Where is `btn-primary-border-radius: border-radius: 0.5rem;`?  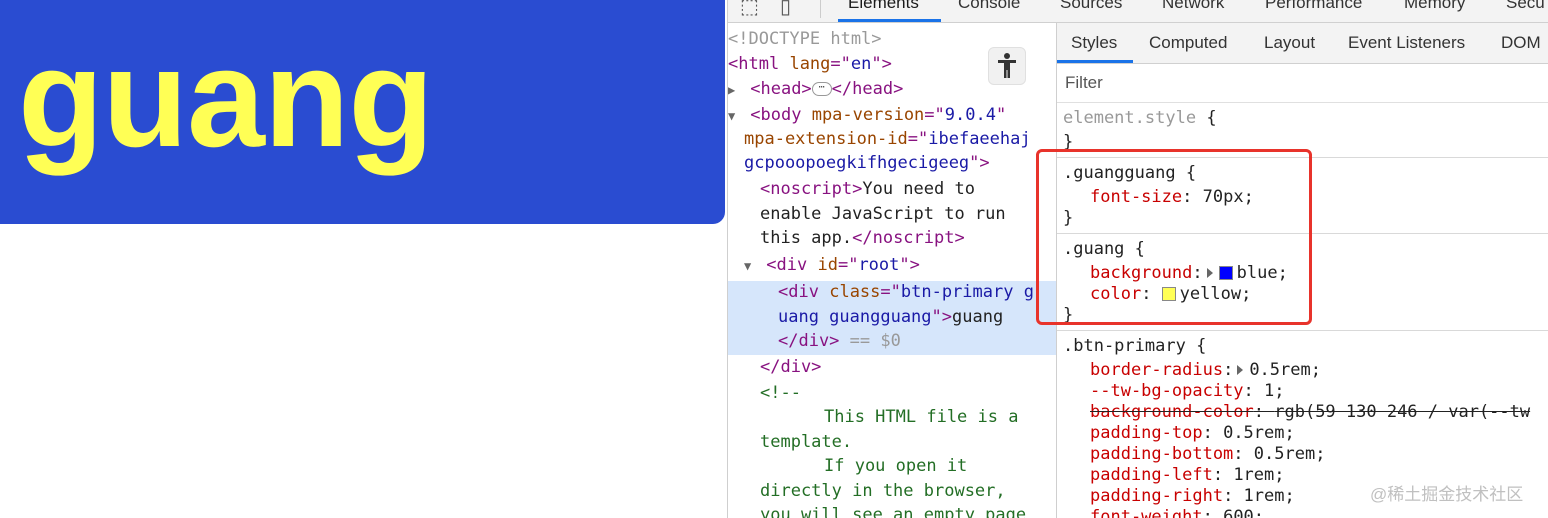
btn-primary-border-radius: border-radius: 0.5rem; is located at coordinates (1205, 370).